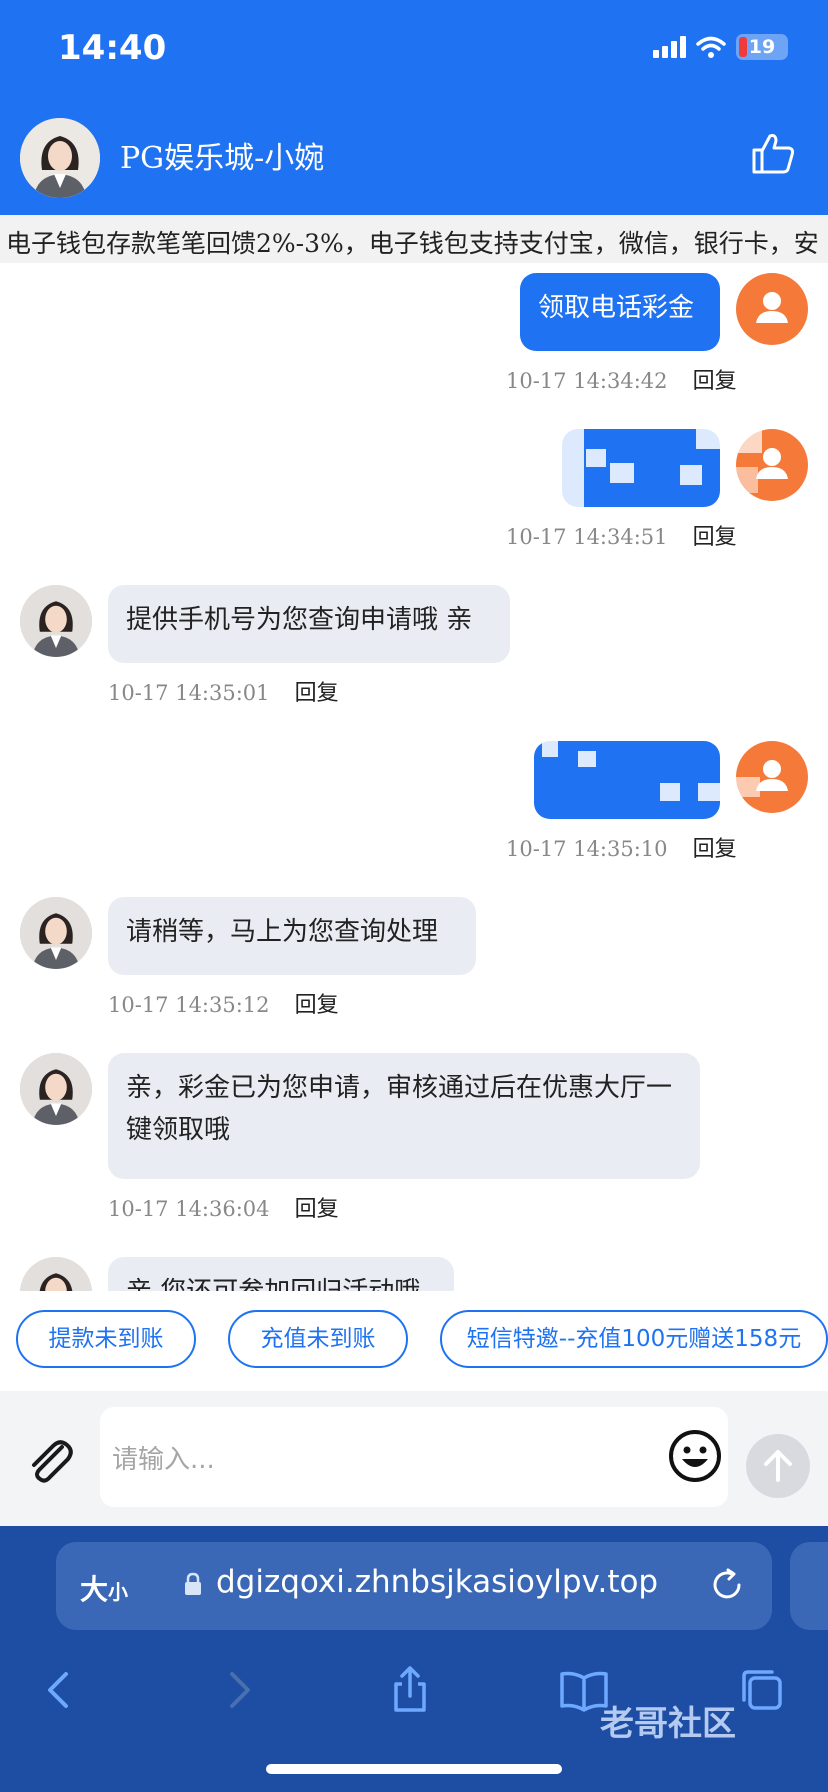 This screenshot has width=828, height=1792. Describe the element at coordinates (112, 48) in the screenshot. I see `status-time: 14:40` at that location.